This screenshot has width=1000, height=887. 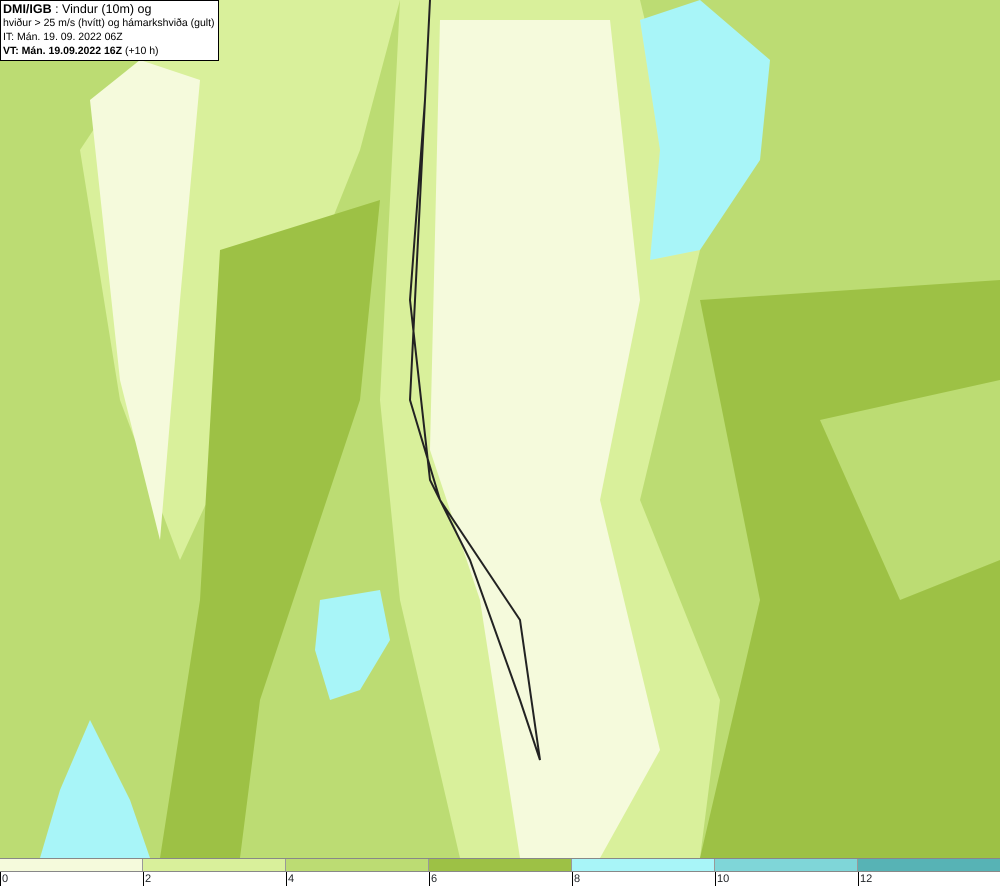 What do you see at coordinates (81, 51) in the screenshot?
I see `title-line: VT: Mán. 19.09.2022 16Z (+10 h)` at bounding box center [81, 51].